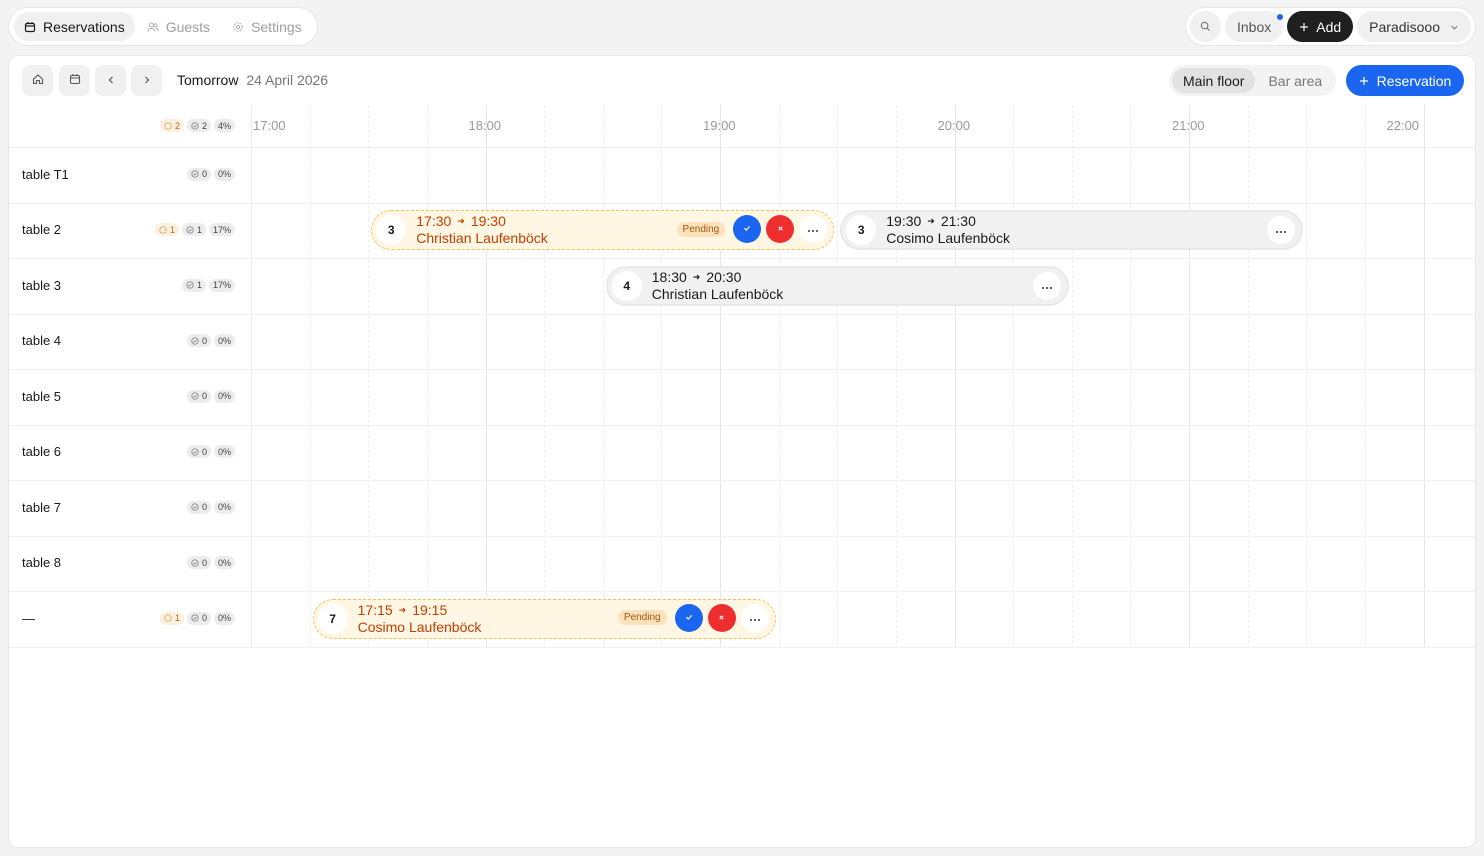 This screenshot has height=856, width=1484. What do you see at coordinates (1214, 80) in the screenshot?
I see `area-main-floor: Main floor` at bounding box center [1214, 80].